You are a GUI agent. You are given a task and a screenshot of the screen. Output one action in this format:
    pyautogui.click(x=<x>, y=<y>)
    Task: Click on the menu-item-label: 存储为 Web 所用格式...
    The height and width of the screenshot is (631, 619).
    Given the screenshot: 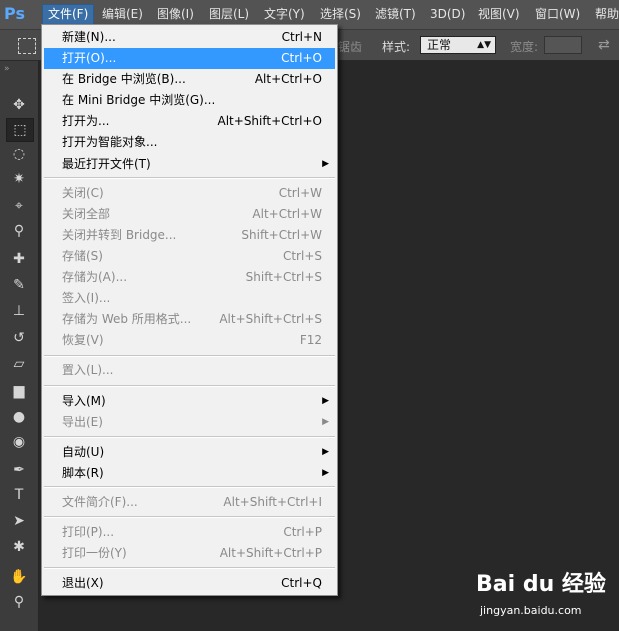 What is the action you would take?
    pyautogui.click(x=127, y=319)
    